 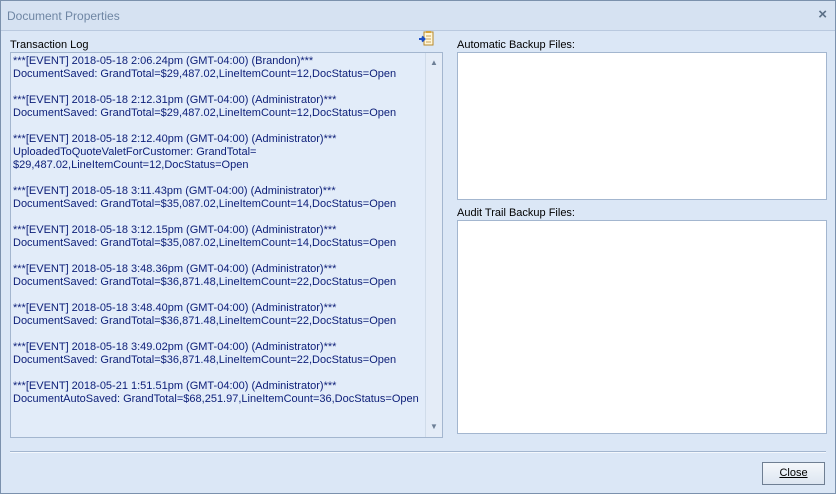 I want to click on scroll-up-icon: ▲, so click(x=434, y=63).